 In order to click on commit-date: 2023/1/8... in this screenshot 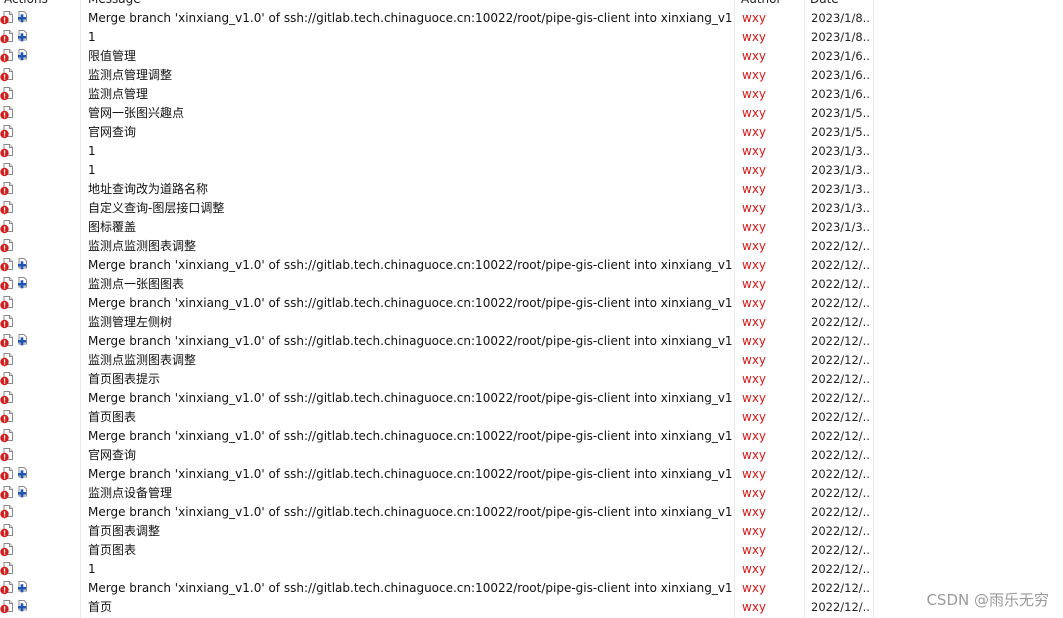, I will do `click(841, 37)`.